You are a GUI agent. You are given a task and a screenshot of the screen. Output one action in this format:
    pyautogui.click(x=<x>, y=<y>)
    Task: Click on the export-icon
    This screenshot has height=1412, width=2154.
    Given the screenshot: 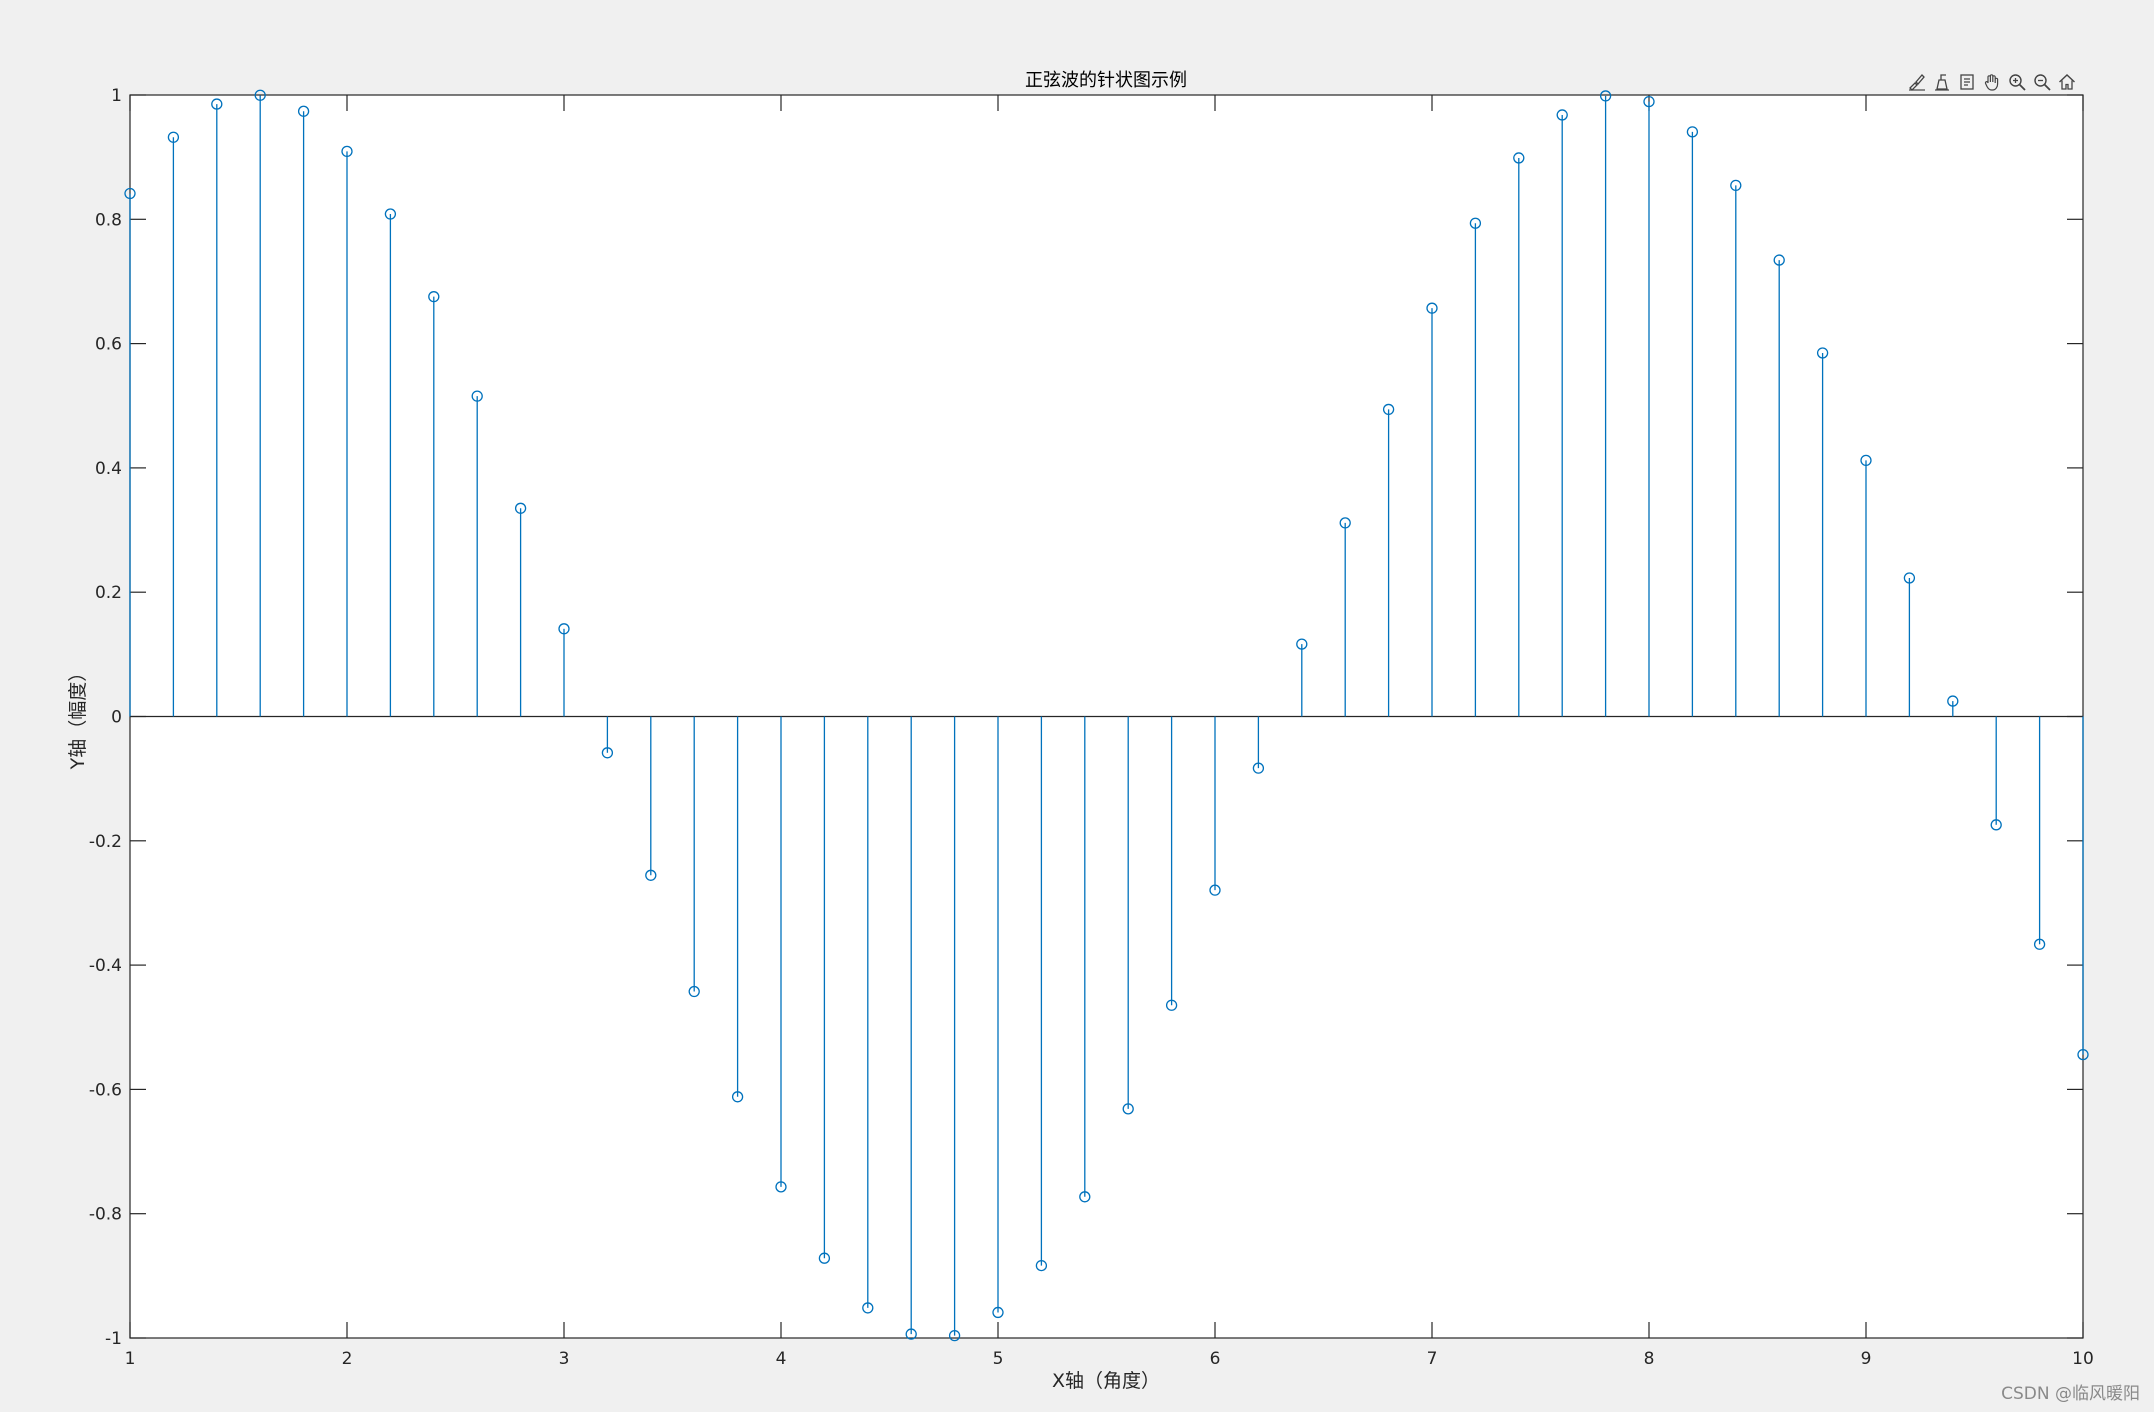 What is the action you would take?
    pyautogui.click(x=1966, y=82)
    